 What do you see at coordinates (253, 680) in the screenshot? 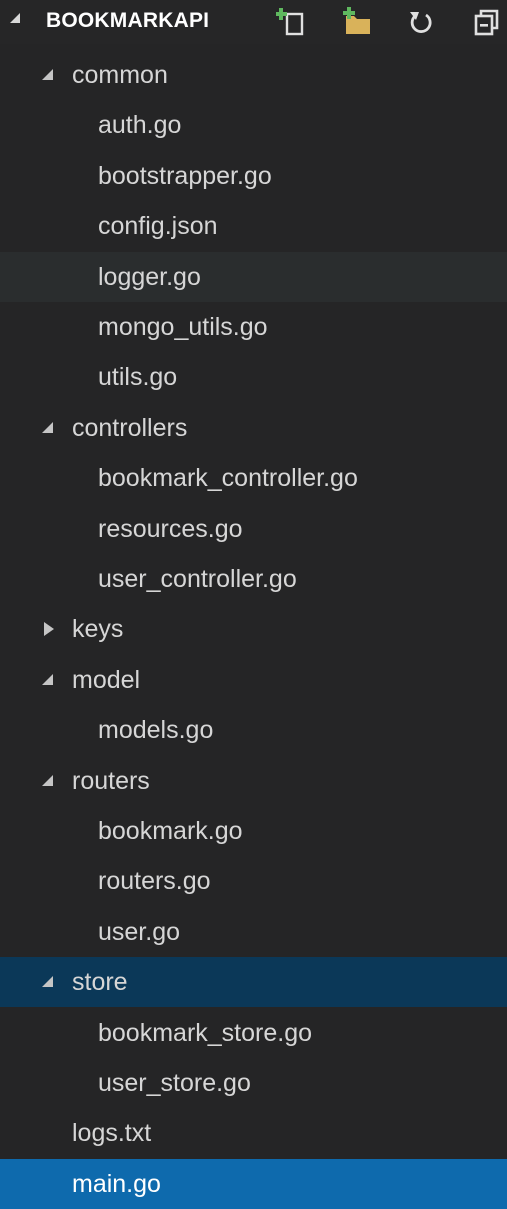
I see `folder-item: model` at bounding box center [253, 680].